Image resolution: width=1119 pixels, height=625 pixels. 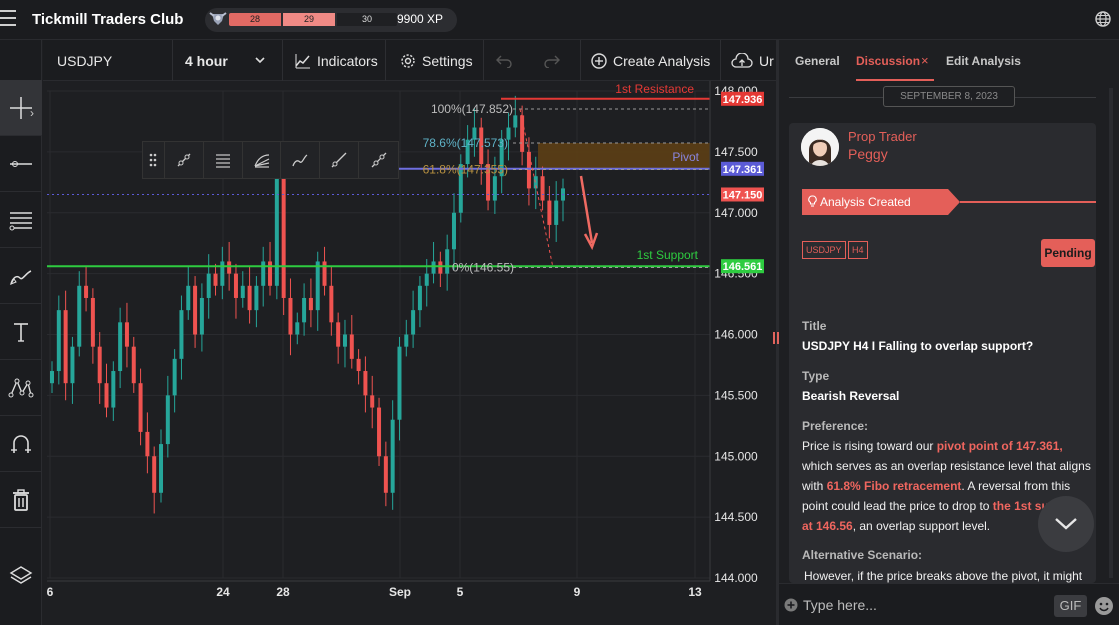 What do you see at coordinates (766, 60) in the screenshot?
I see `upload-label: Ur` at bounding box center [766, 60].